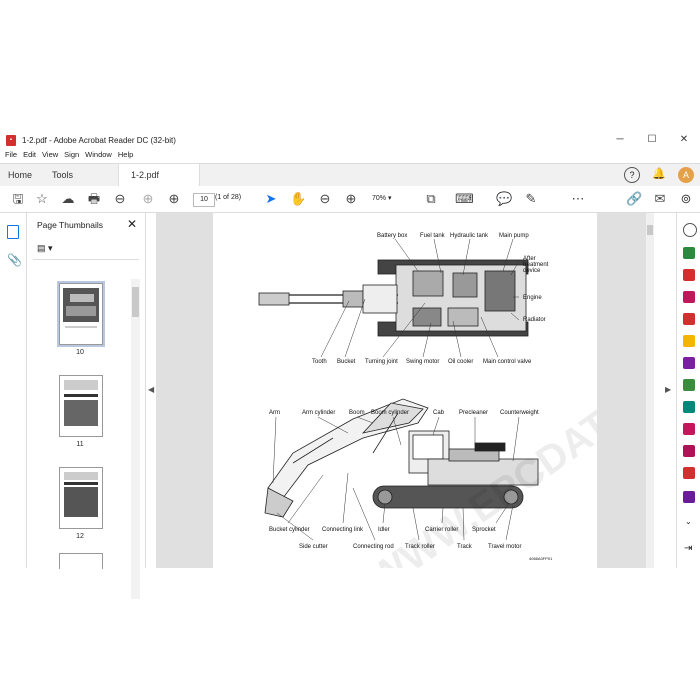 The image size is (700, 700). Describe the element at coordinates (541, 558) in the screenshot. I see `figure-code: 4066A0FP01` at that location.